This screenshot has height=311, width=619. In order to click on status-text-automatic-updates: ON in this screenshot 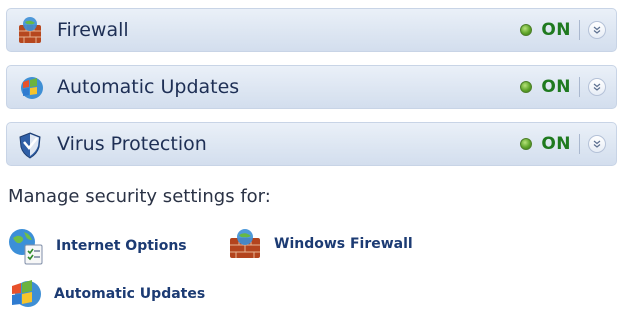, I will do `click(556, 87)`.